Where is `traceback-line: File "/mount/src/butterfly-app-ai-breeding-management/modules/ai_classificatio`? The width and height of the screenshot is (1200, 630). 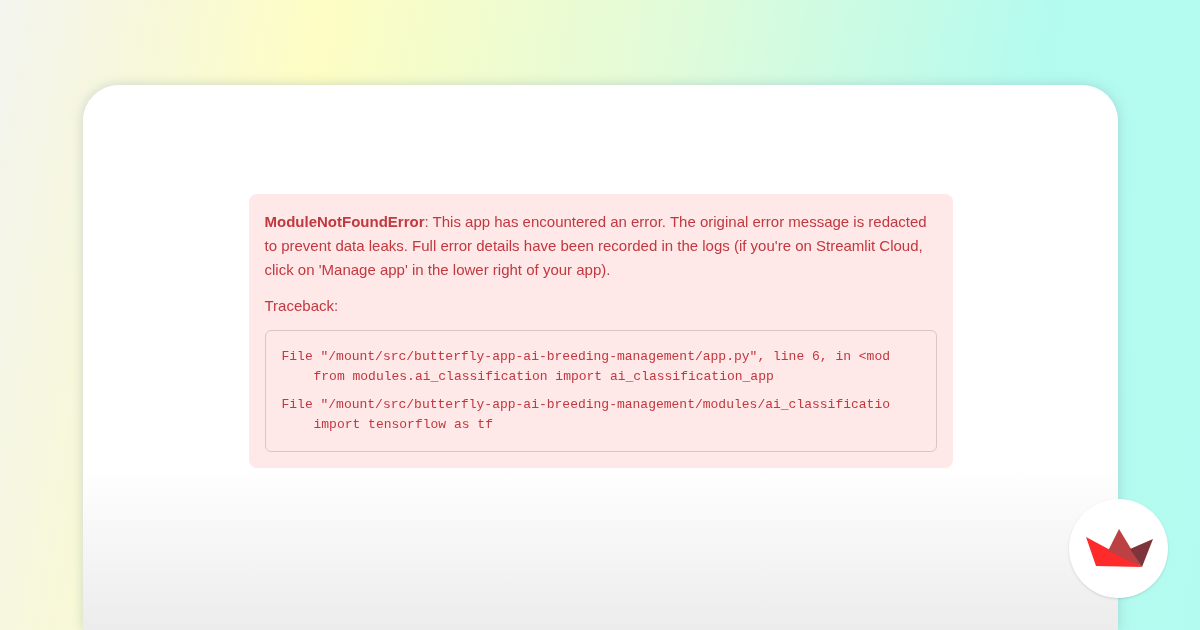
traceback-line: File "/mount/src/butterfly-app-ai-breeding-management/modules/ai_classificatio is located at coordinates (586, 405).